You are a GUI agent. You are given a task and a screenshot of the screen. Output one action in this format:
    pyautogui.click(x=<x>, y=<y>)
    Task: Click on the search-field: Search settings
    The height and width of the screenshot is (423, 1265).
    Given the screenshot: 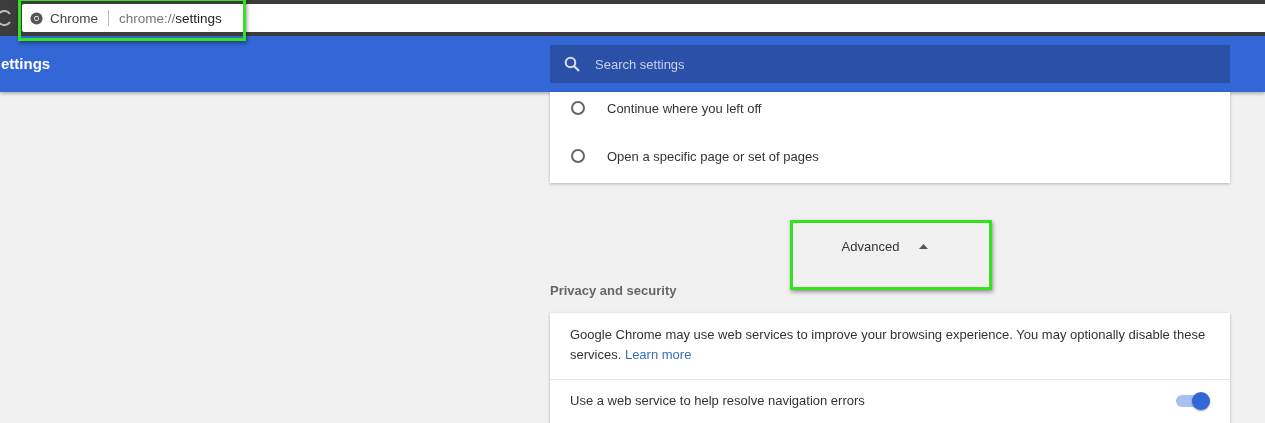 What is the action you would take?
    pyautogui.click(x=890, y=64)
    